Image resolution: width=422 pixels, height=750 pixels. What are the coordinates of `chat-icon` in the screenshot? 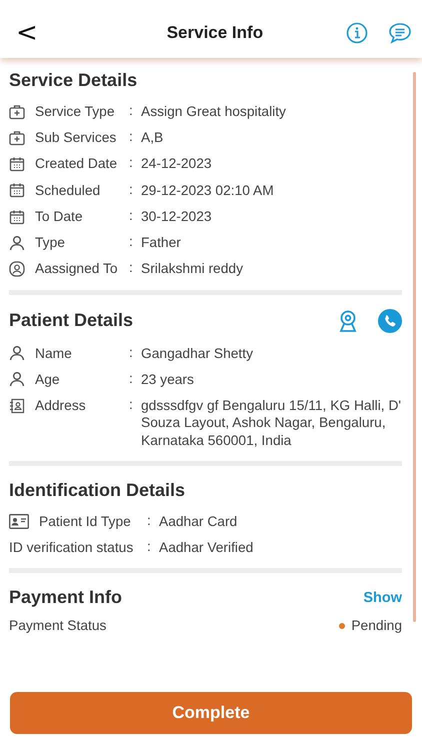 It's located at (400, 33).